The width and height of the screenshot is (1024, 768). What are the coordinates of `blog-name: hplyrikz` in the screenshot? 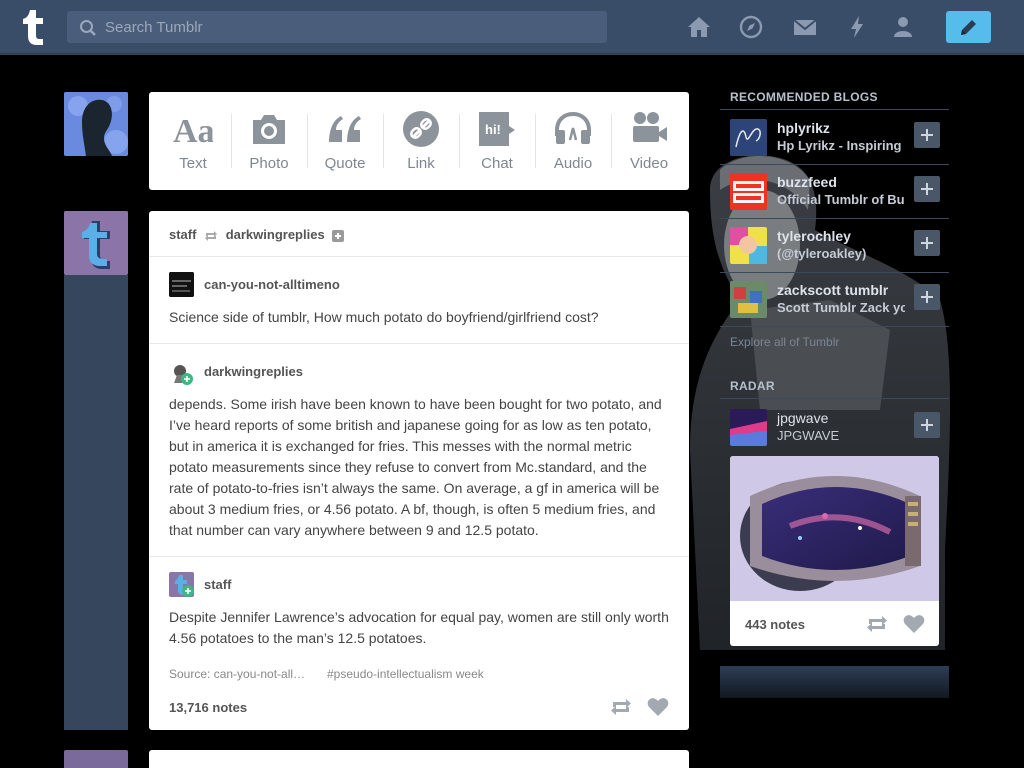 It's located at (803, 128).